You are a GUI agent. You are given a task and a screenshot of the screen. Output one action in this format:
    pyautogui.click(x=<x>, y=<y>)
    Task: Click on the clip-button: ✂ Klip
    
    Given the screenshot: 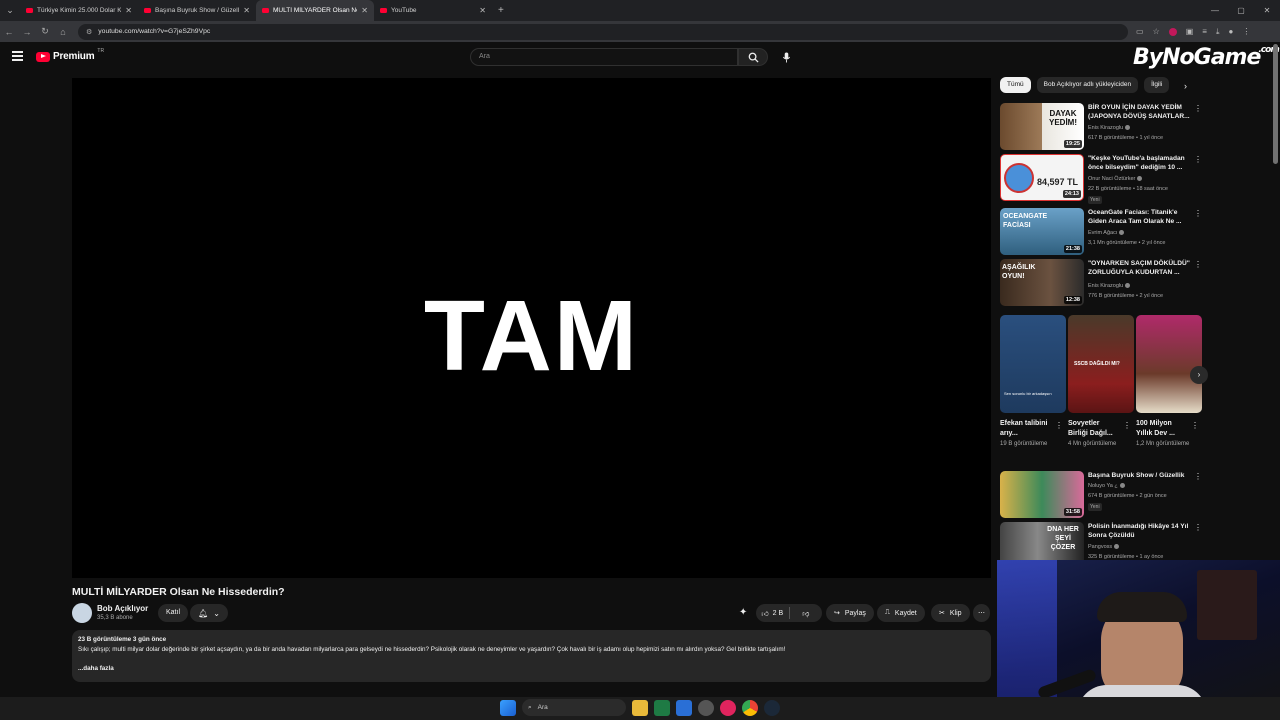 What is the action you would take?
    pyautogui.click(x=950, y=613)
    